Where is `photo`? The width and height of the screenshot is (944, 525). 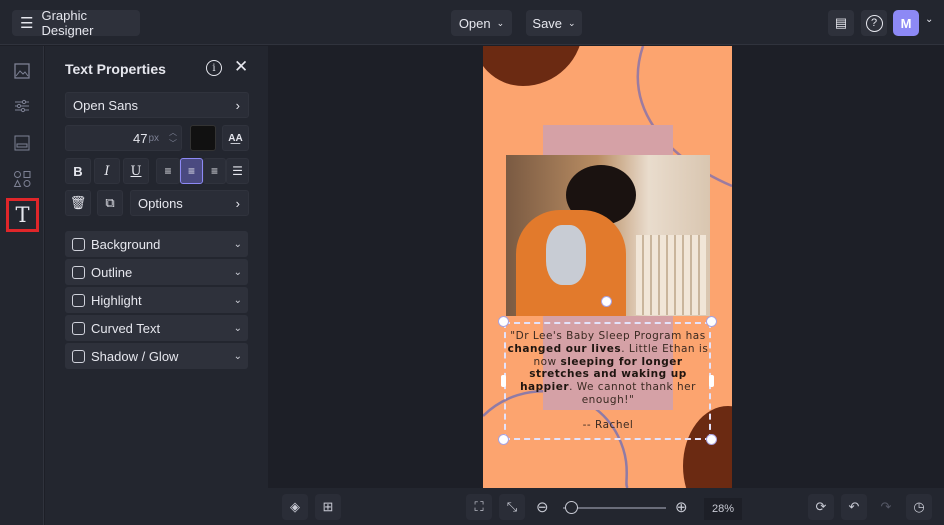 photo is located at coordinates (608, 235).